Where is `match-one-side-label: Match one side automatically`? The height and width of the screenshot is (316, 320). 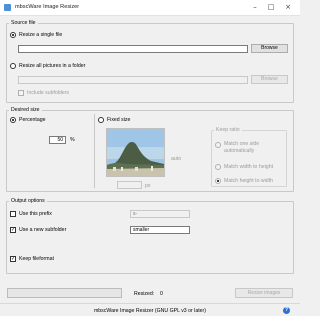
match-one-side-label: Match one side automatically is located at coordinates (242, 147).